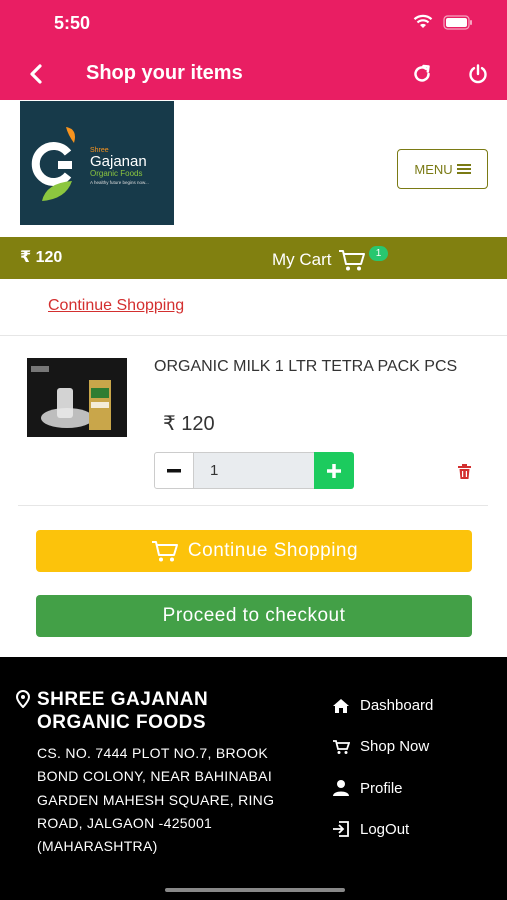  Describe the element at coordinates (23, 699) in the screenshot. I see `location-pin-icon` at that location.